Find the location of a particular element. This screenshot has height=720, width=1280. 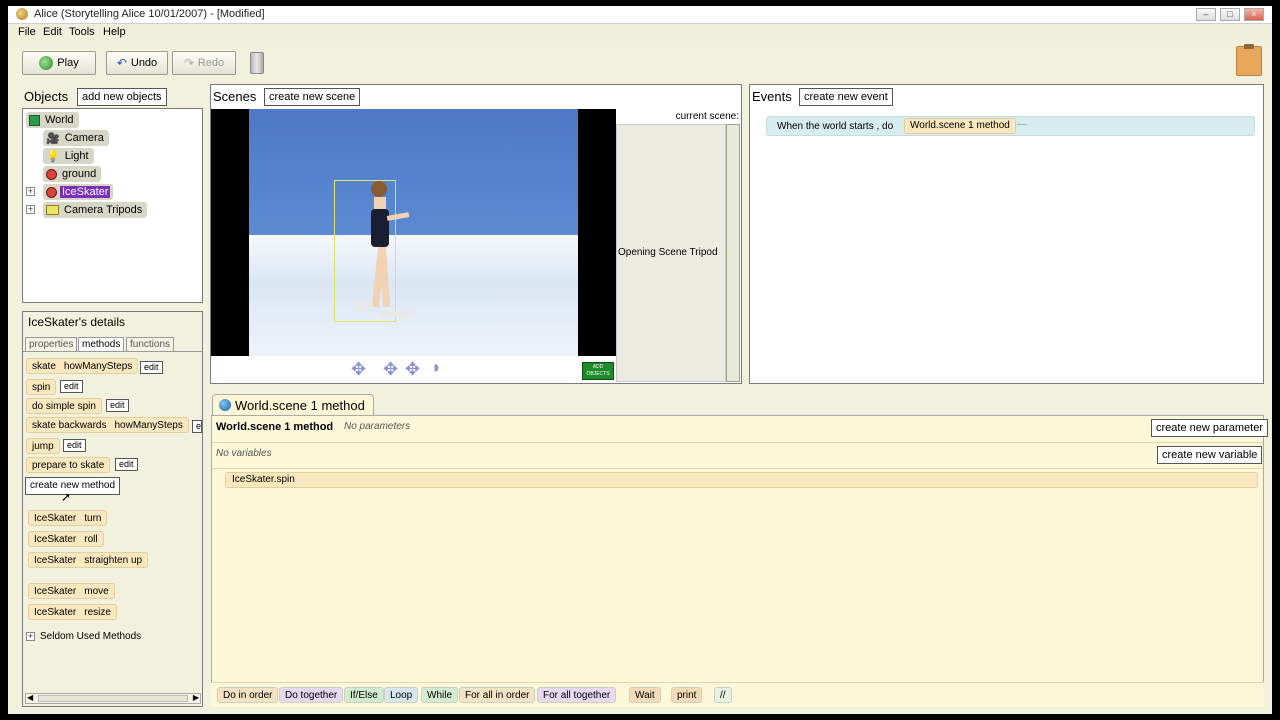

scenes-header: Scenes is located at coordinates (235, 96).